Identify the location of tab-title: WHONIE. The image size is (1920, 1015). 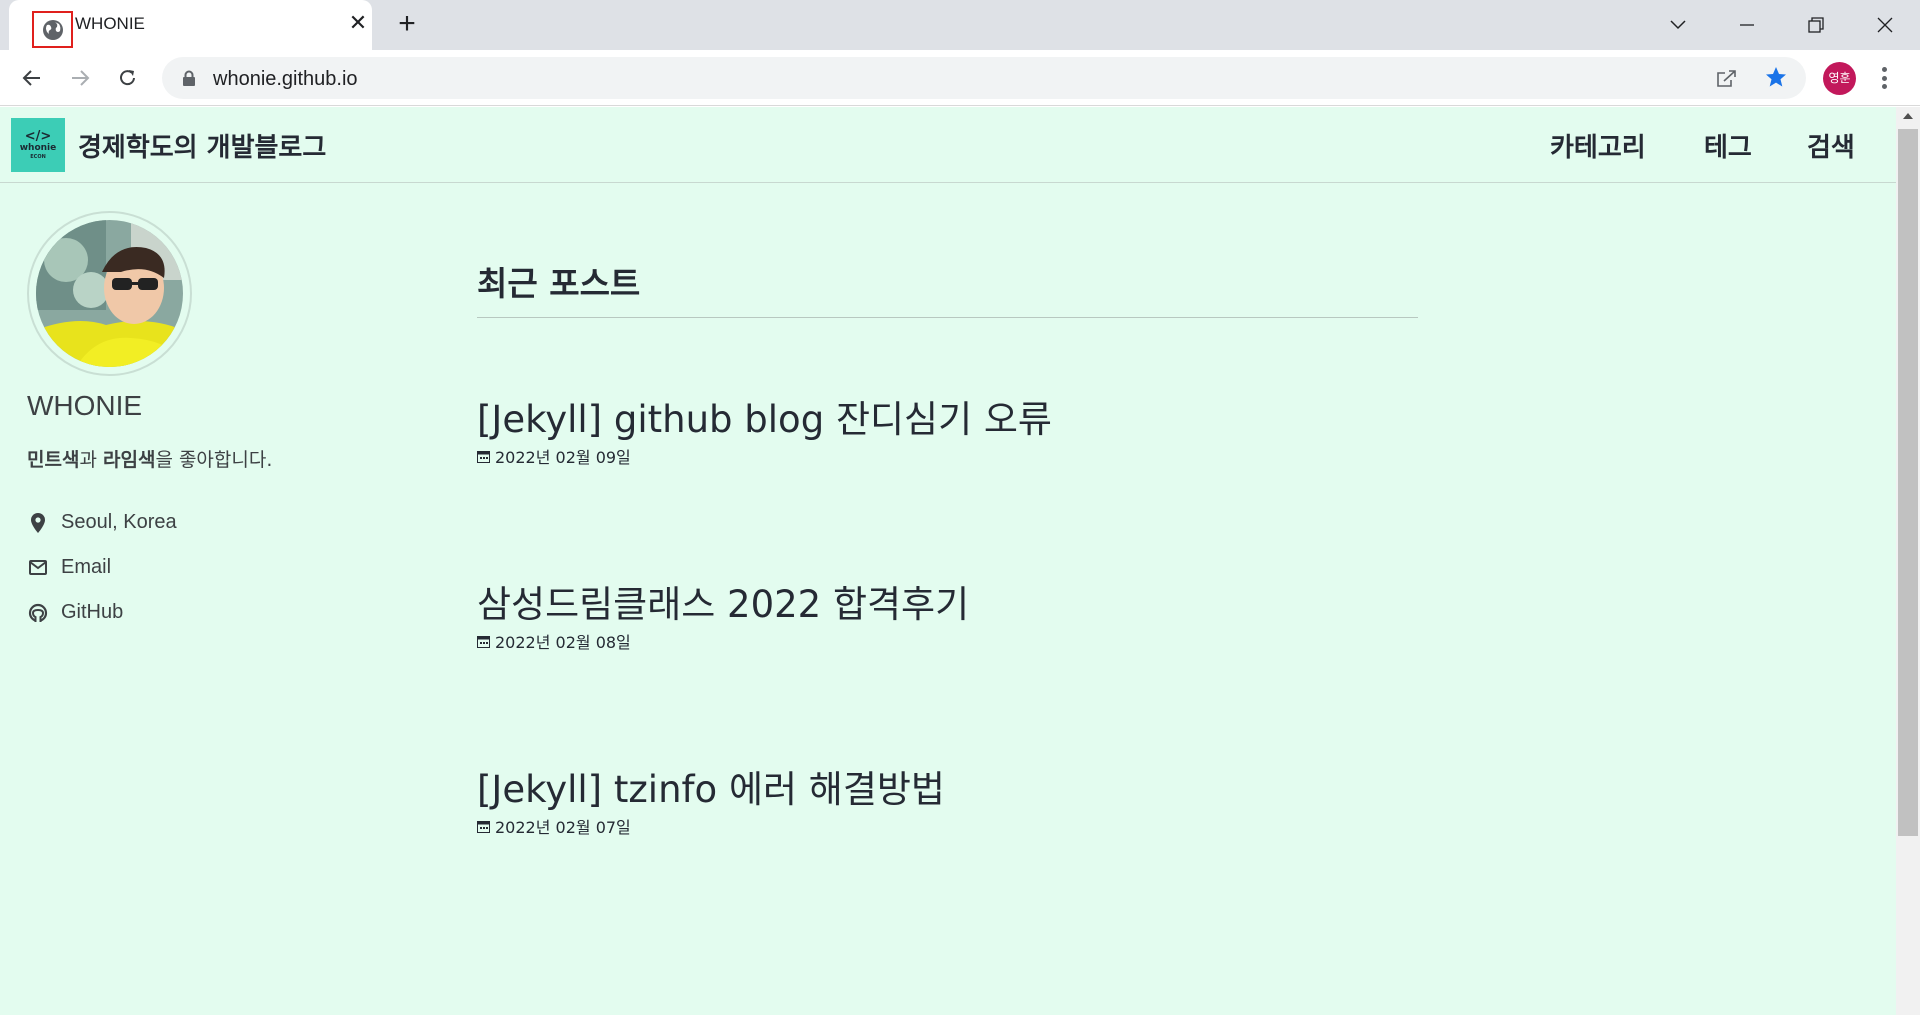
(110, 23).